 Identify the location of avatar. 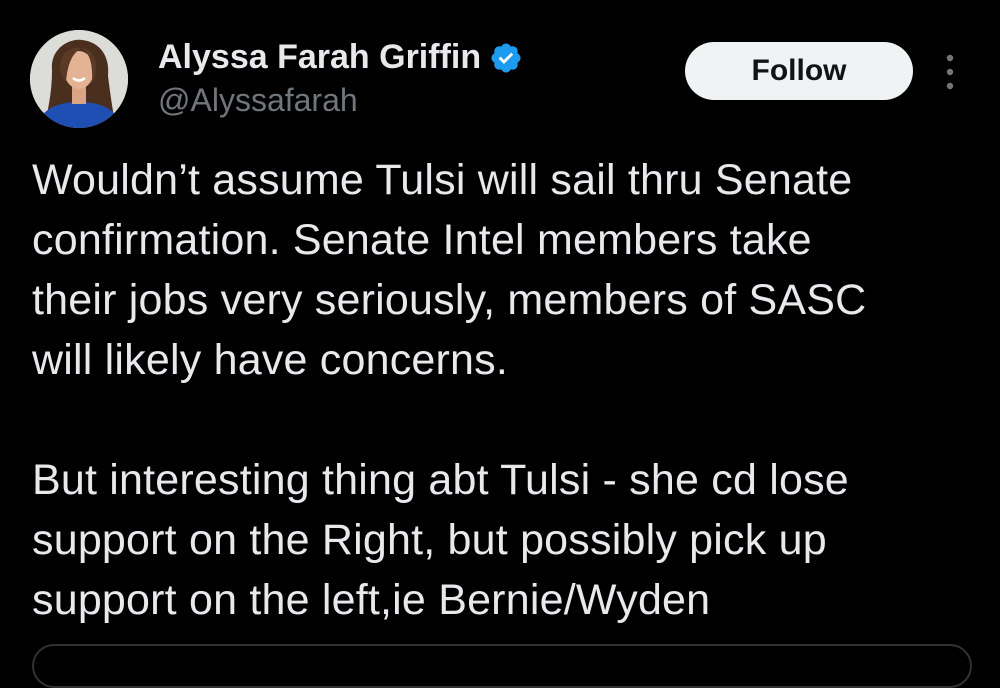
(79, 79).